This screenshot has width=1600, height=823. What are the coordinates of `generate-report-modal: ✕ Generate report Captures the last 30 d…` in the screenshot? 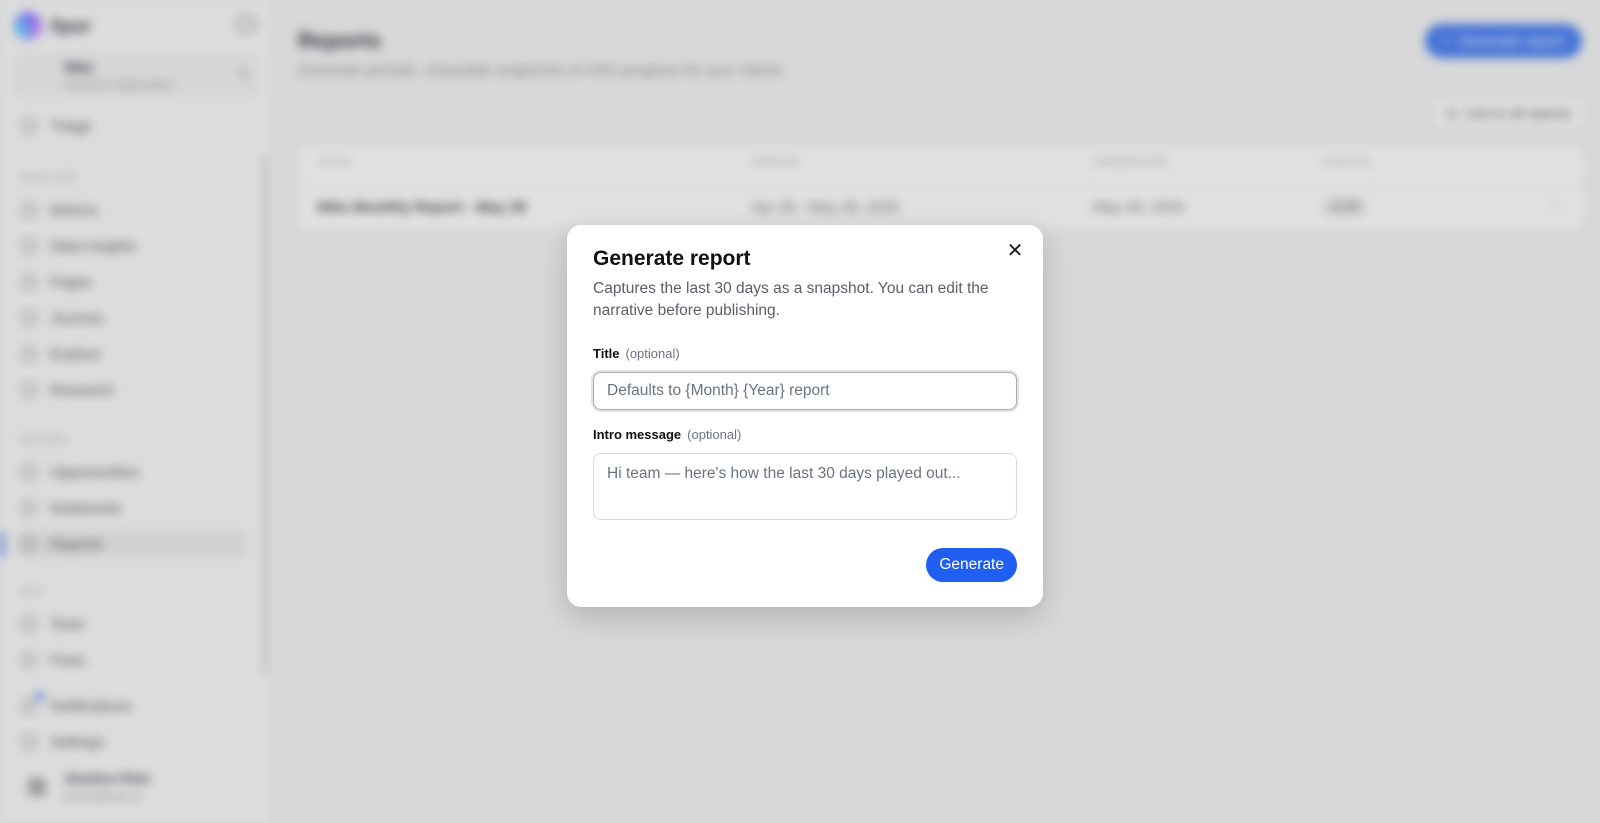 It's located at (805, 416).